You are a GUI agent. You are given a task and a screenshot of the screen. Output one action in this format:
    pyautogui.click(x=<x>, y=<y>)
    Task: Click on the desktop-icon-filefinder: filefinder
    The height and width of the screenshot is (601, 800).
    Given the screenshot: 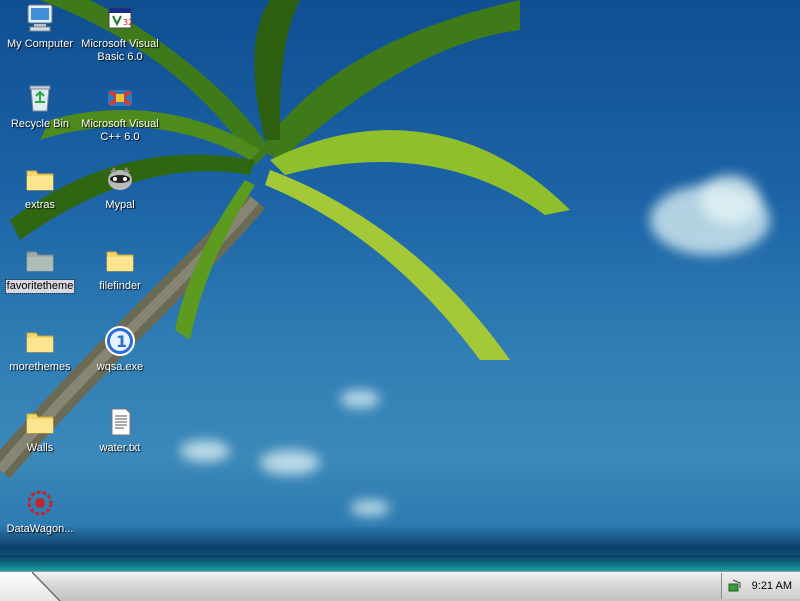 What is the action you would take?
    pyautogui.click(x=120, y=284)
    